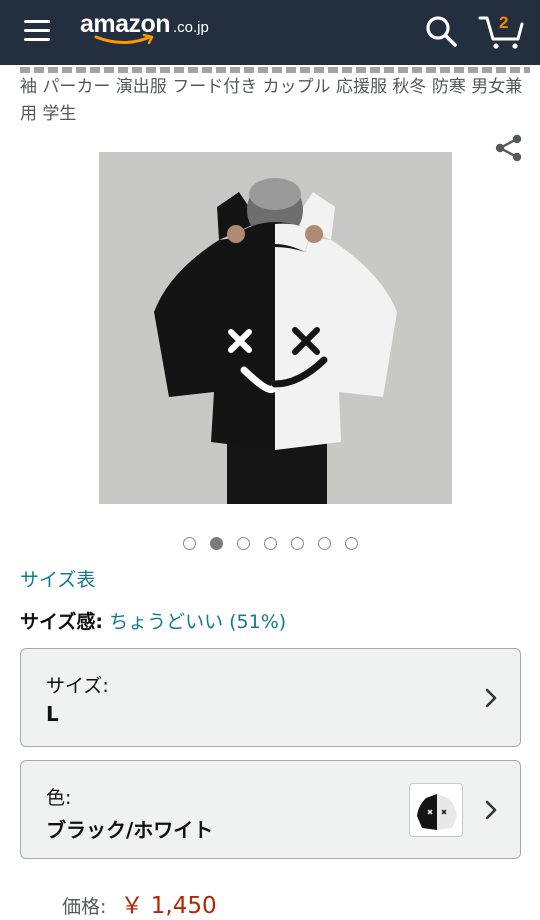  Describe the element at coordinates (130, 830) in the screenshot. I see `color-selector-value: ブラック/ホワイト` at that location.